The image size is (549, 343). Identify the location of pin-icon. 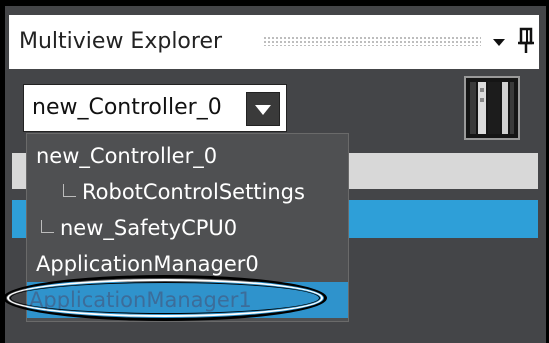
(526, 40).